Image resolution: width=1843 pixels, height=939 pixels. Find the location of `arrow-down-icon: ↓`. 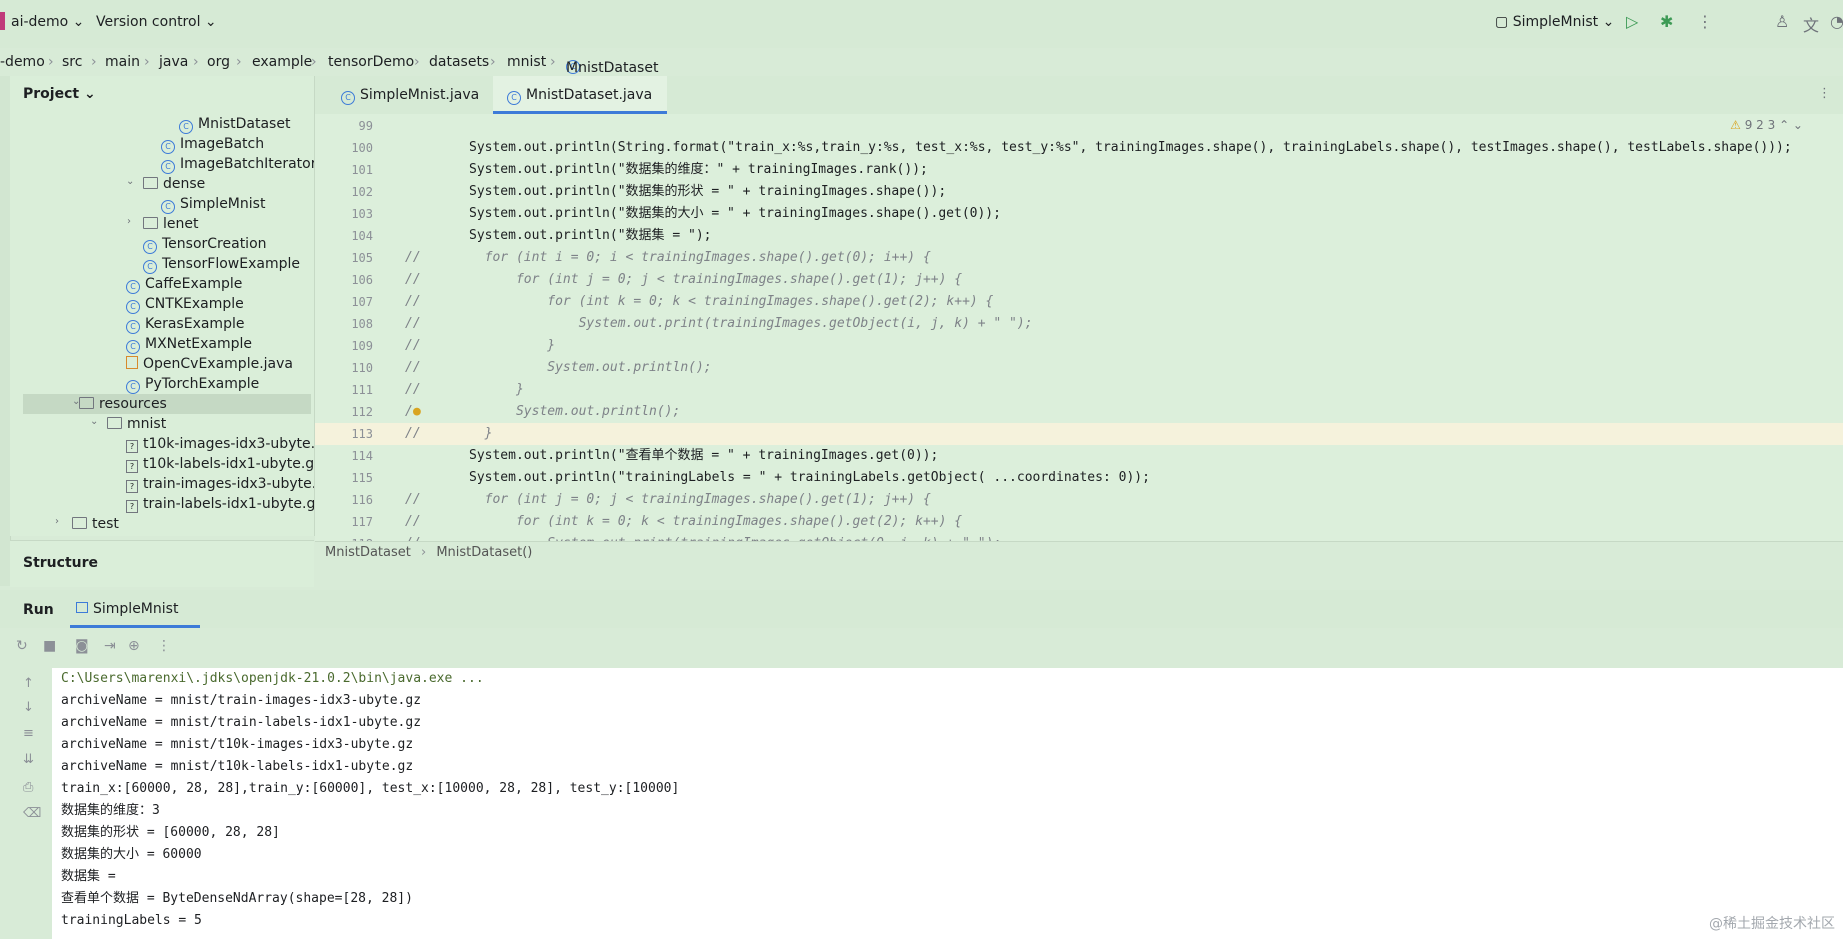

arrow-down-icon: ↓ is located at coordinates (28, 707).